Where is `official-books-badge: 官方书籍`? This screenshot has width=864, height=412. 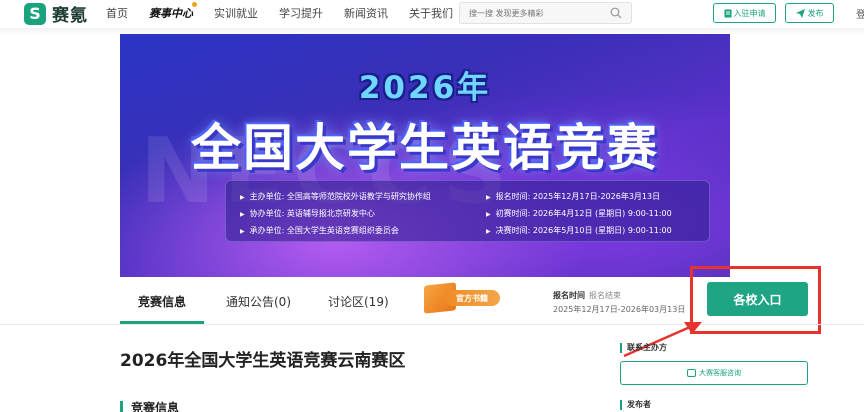
official-books-badge: 官方书籍 is located at coordinates (460, 298).